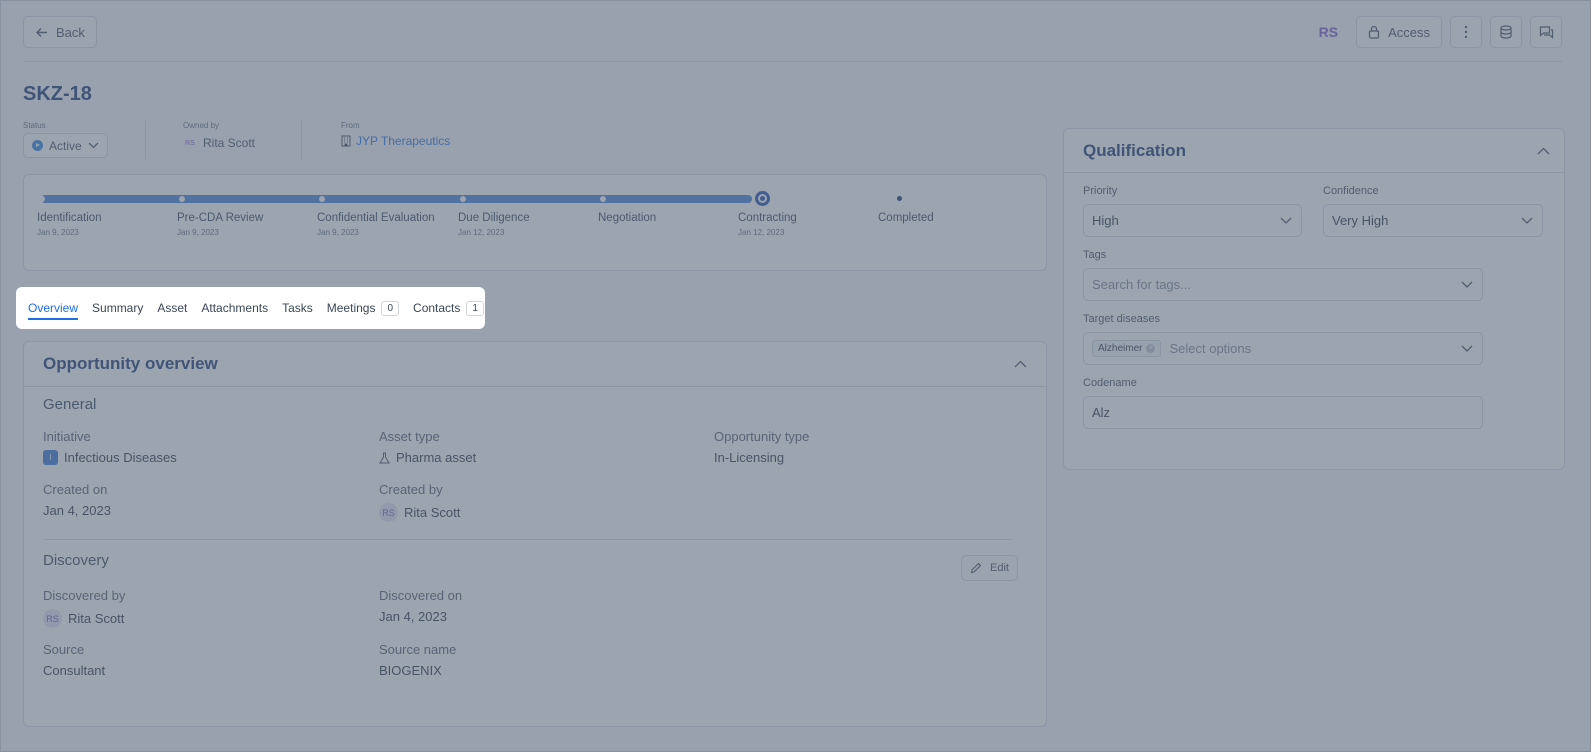 The width and height of the screenshot is (1591, 752). I want to click on stage-confidential-evaluation: Confidential Evaluation Jan 9, 2023, so click(376, 224).